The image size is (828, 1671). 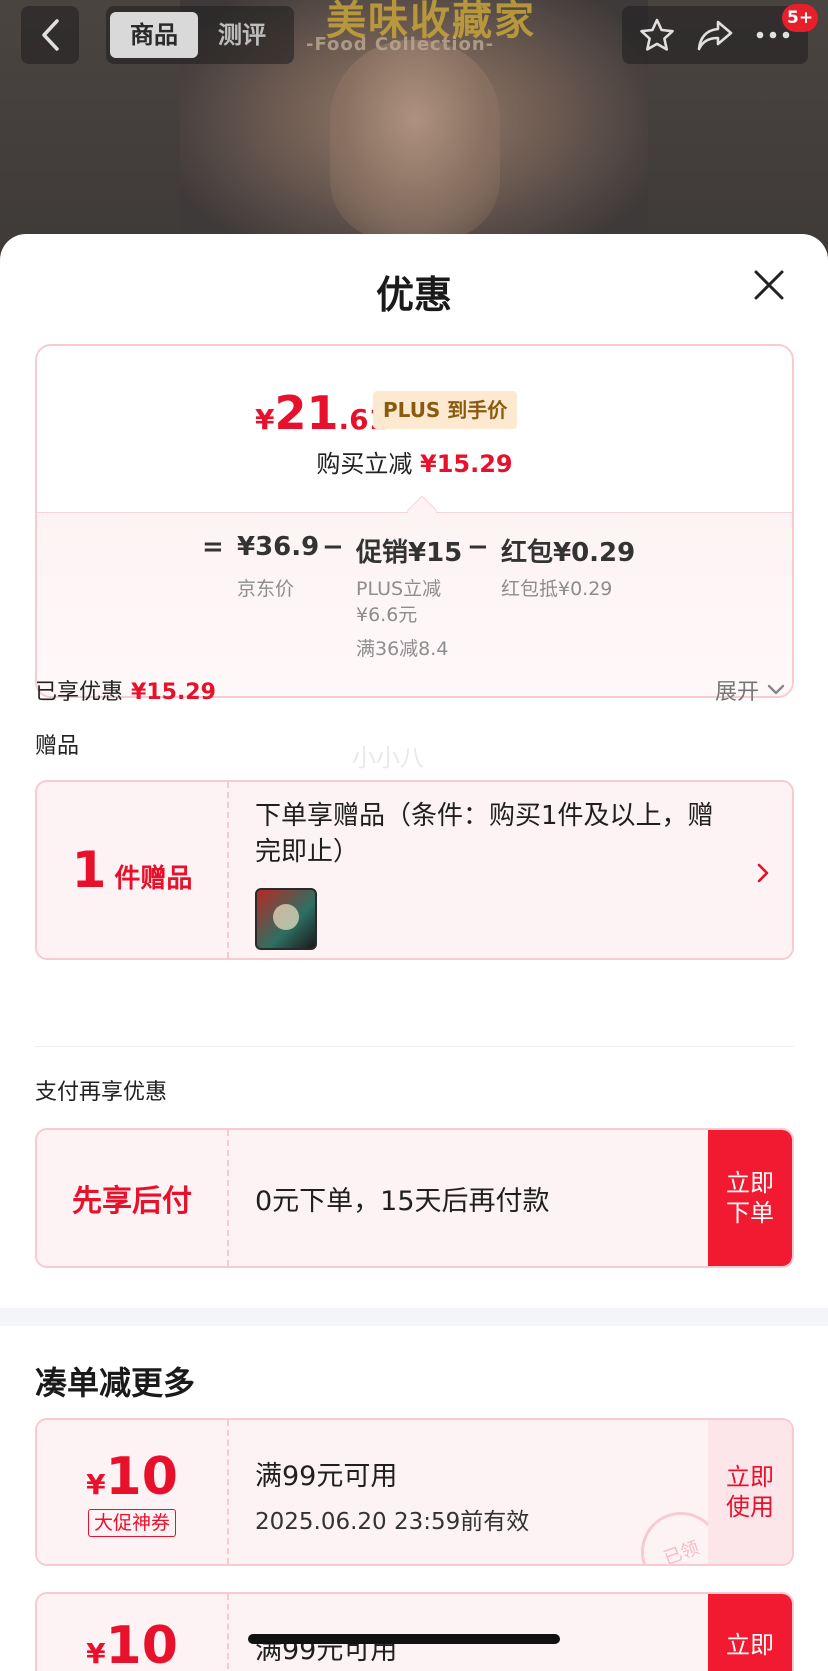 What do you see at coordinates (763, 873) in the screenshot?
I see `chevron-right-icon` at bounding box center [763, 873].